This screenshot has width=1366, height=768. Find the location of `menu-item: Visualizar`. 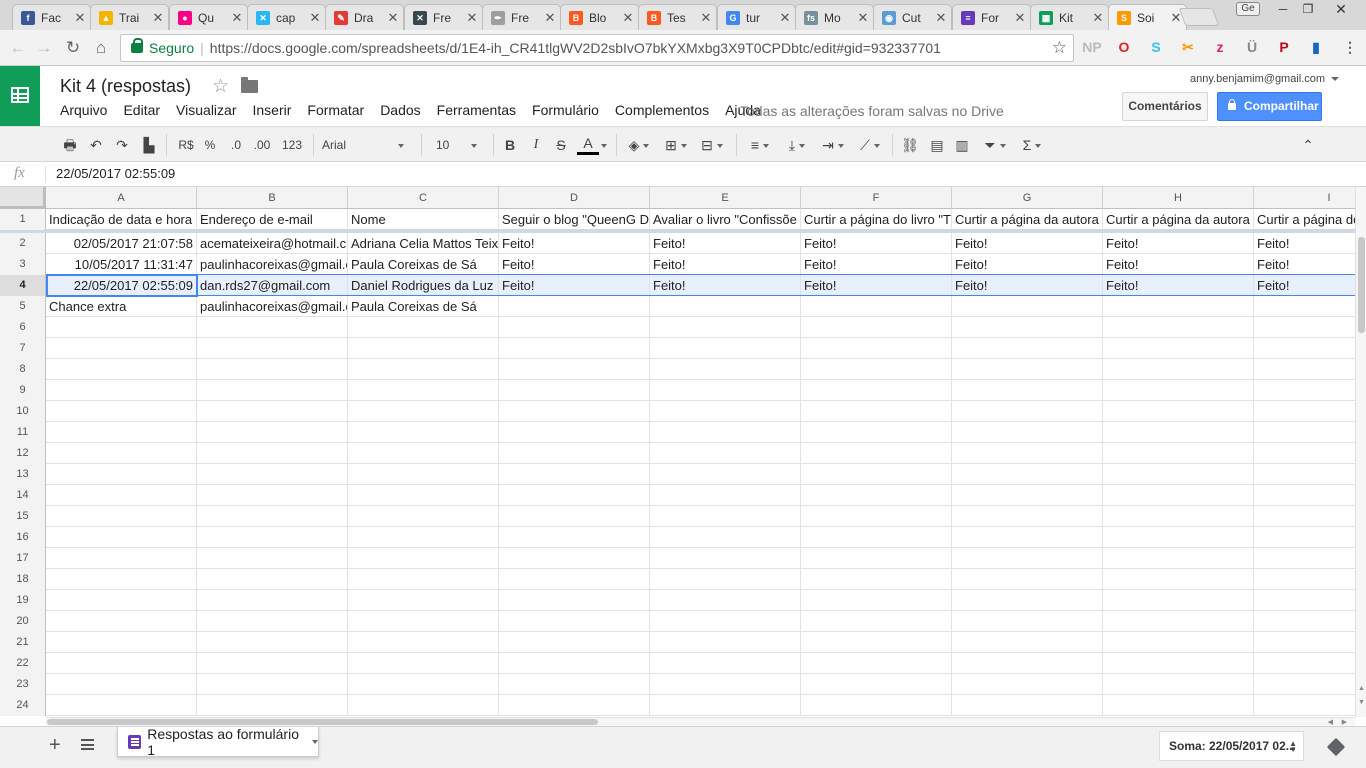

menu-item: Visualizar is located at coordinates (206, 110).